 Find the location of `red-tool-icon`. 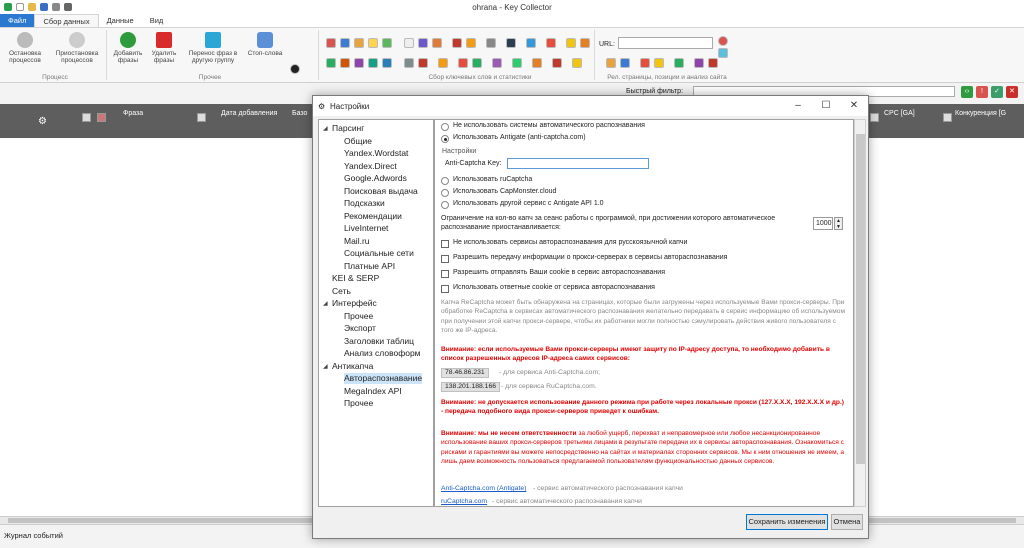

red-tool-icon is located at coordinates (463, 63).